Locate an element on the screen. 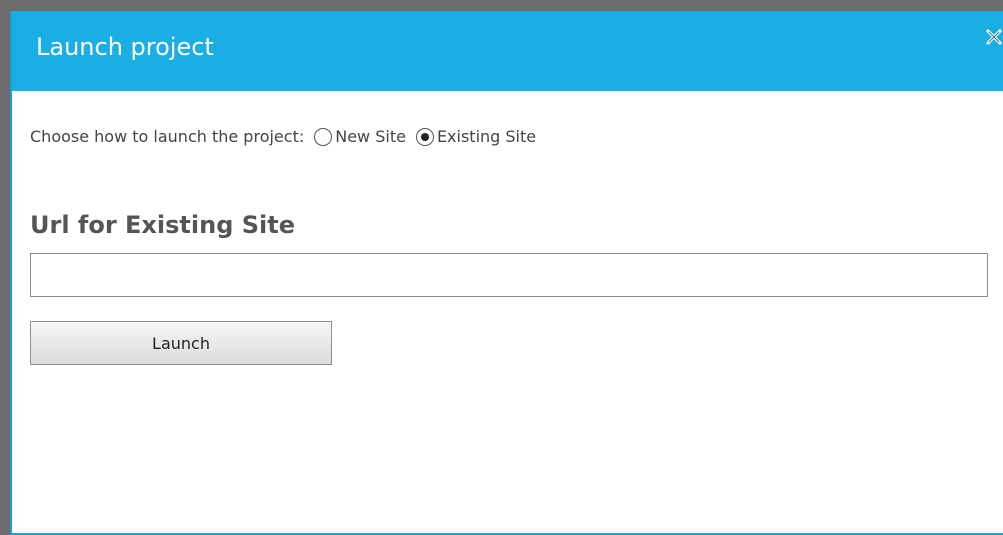  dialog-title: Launch project is located at coordinates (125, 47).